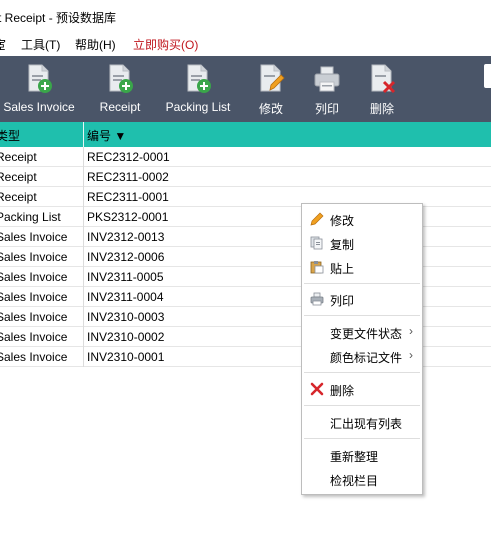 This screenshot has height=546, width=491. I want to click on context-item-label: 列印, so click(342, 301).